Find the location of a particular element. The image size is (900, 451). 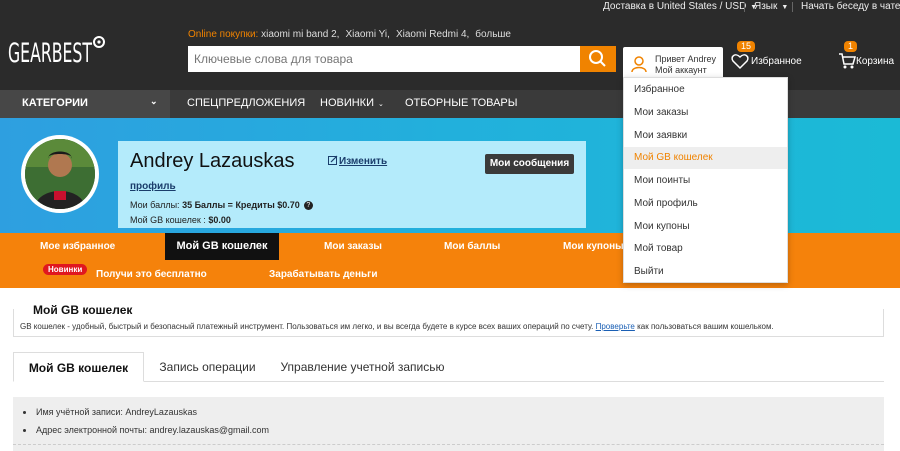

cart-count-badge: 1 is located at coordinates (851, 46).